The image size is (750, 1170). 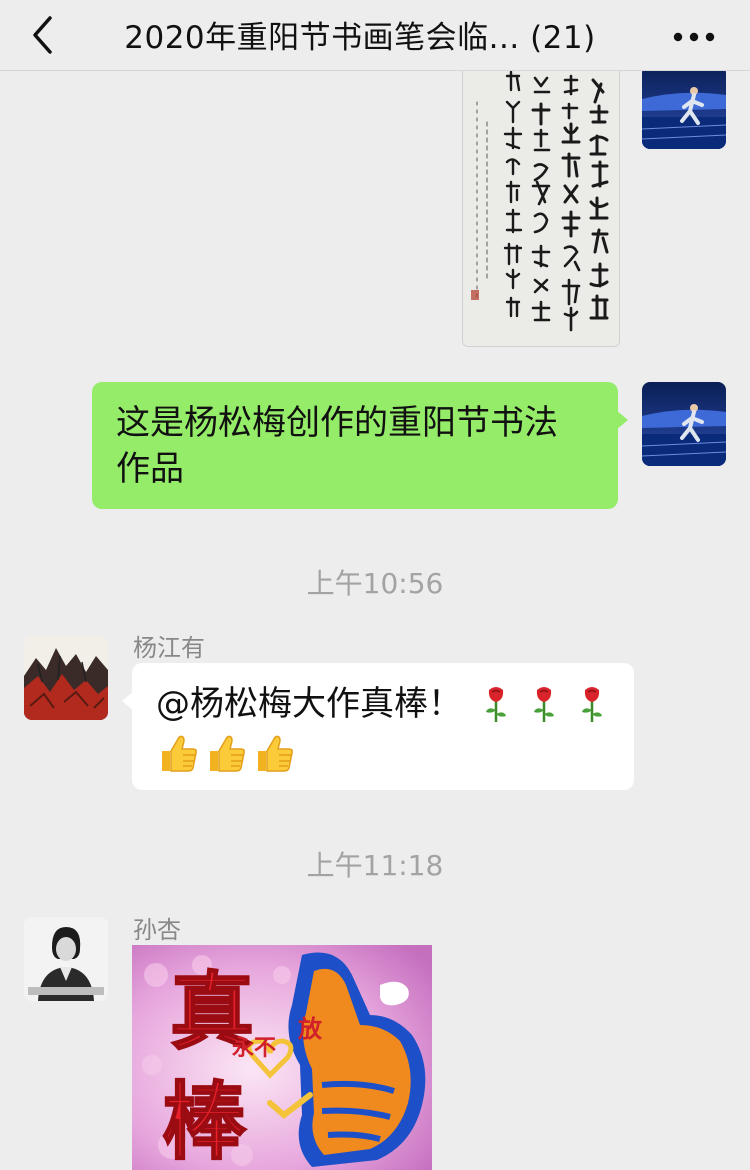 I want to click on message-sticker: 真 棒 永不 放, so click(x=282, y=1057).